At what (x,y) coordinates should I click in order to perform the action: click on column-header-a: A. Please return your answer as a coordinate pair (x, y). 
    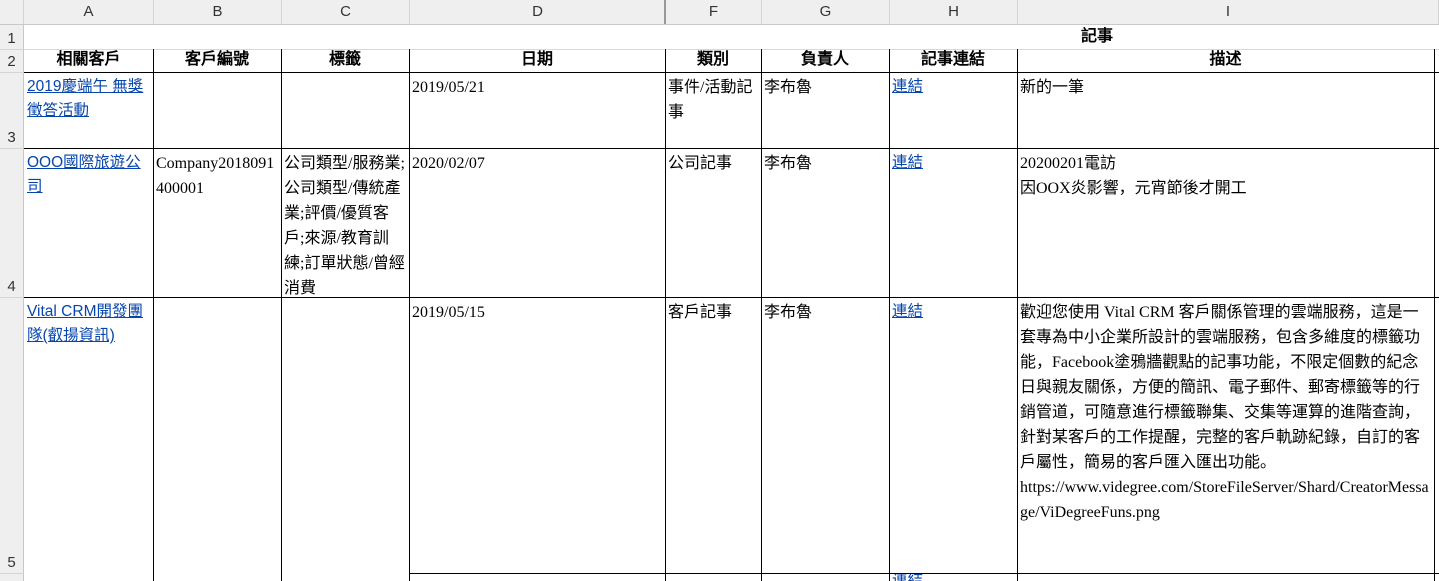
    Looking at the image, I should click on (89, 12).